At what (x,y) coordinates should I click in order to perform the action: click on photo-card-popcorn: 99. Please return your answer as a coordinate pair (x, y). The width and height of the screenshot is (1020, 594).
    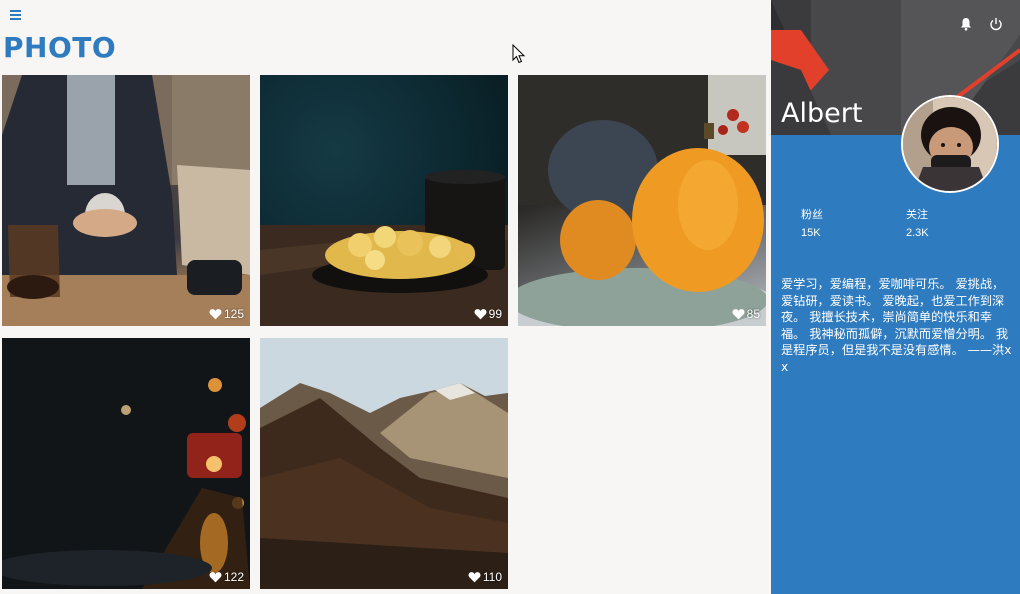
    Looking at the image, I should click on (384, 200).